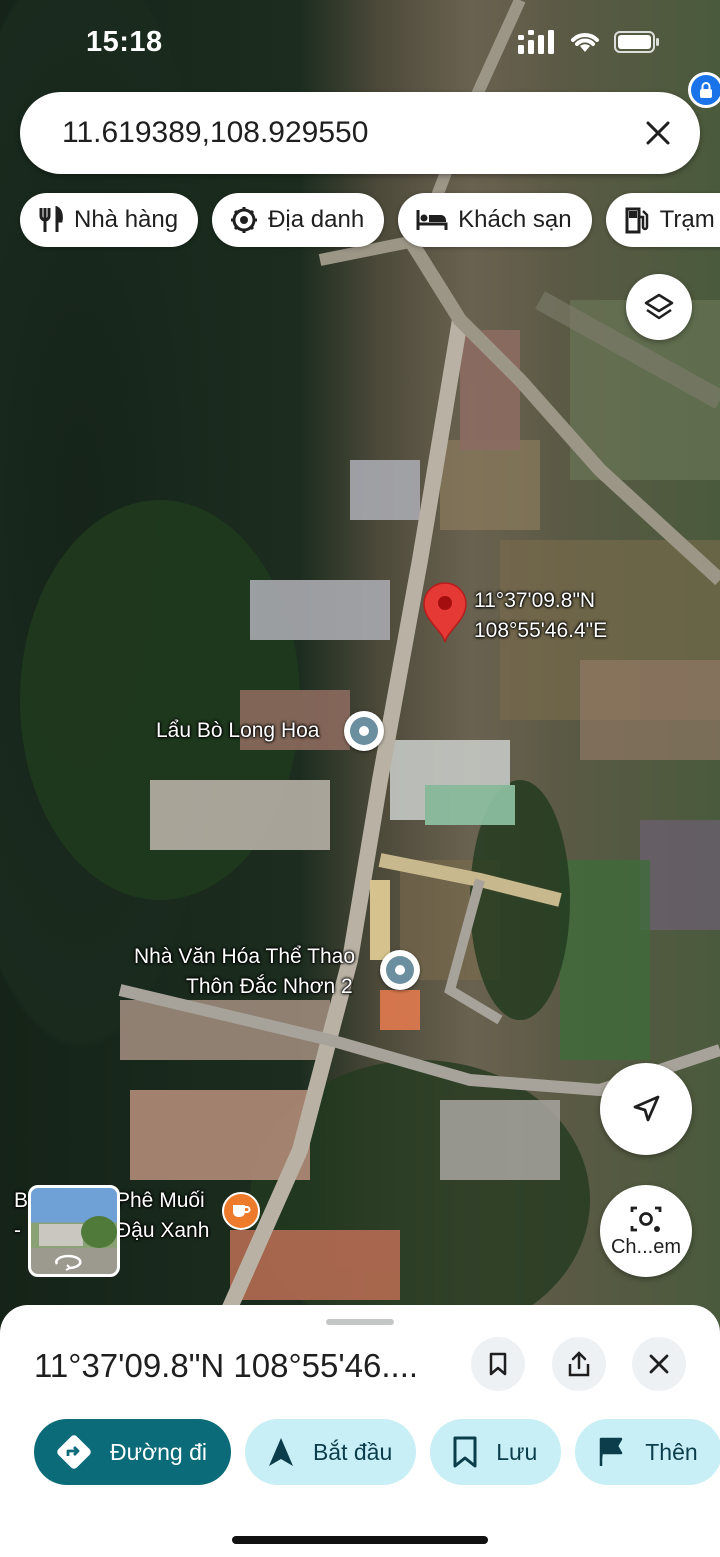 This screenshot has height=1557, width=720. Describe the element at coordinates (269, 987) in the screenshot. I see `place-label-nha-van-hoa-line2: Thôn Đắc Nhơn 2` at that location.